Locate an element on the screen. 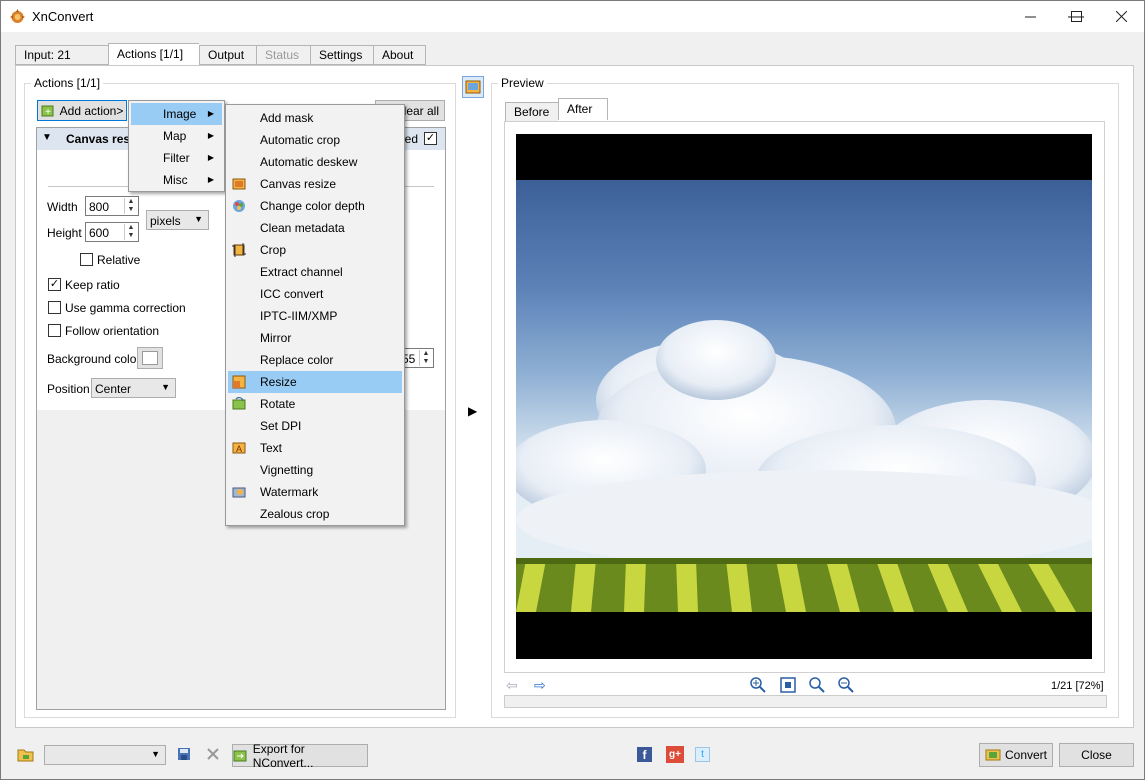 Image resolution: width=1145 pixels, height=780 pixels. menu-item-canvas-resize: Canvas resize is located at coordinates (315, 184).